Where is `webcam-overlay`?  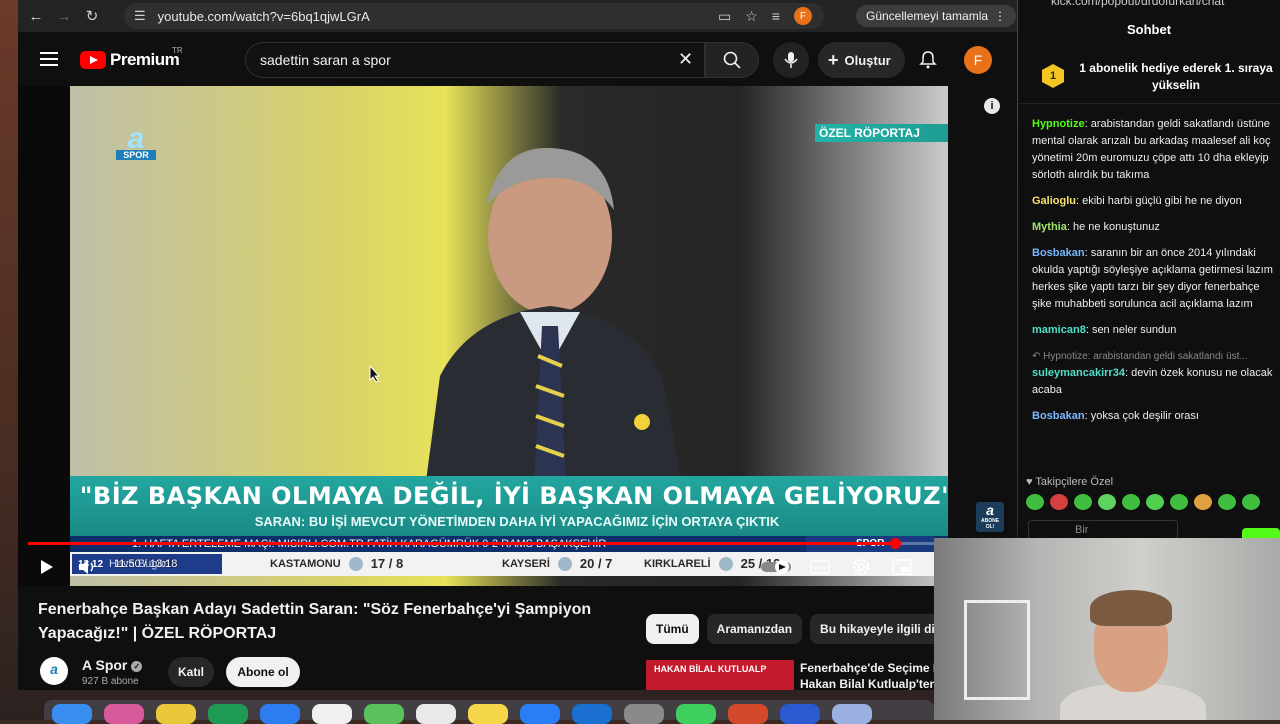 webcam-overlay is located at coordinates (1107, 629).